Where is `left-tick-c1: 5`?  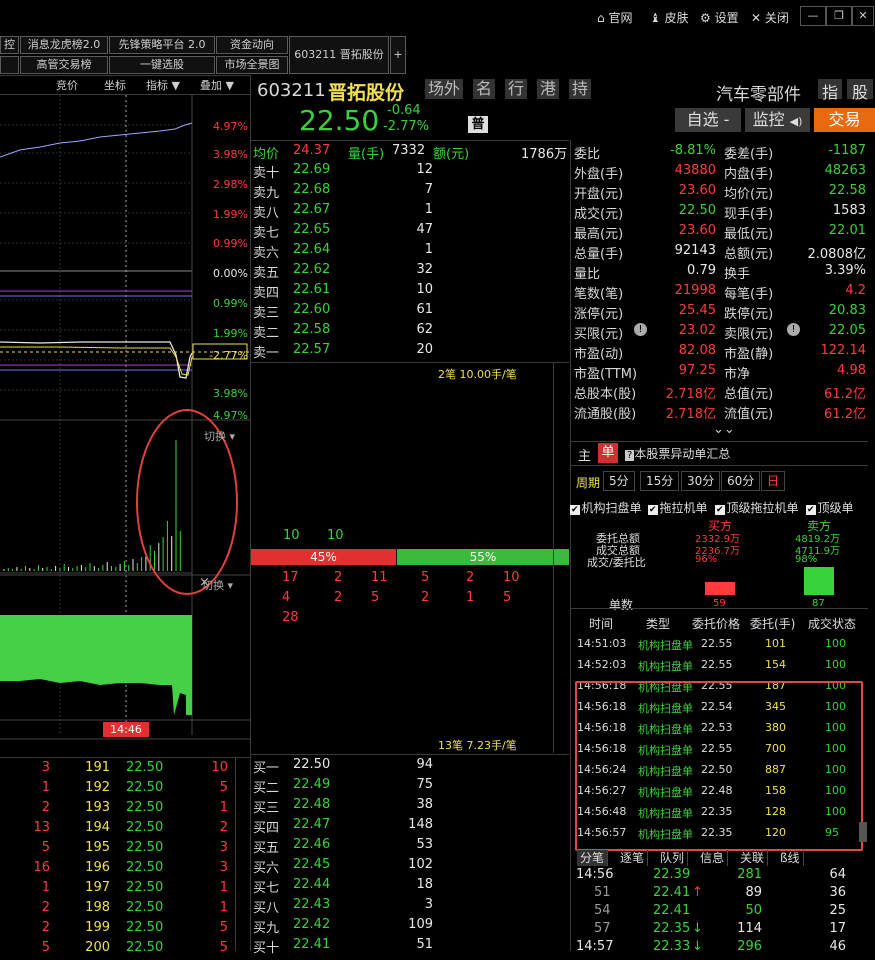 left-tick-c1: 5 is located at coordinates (45, 947).